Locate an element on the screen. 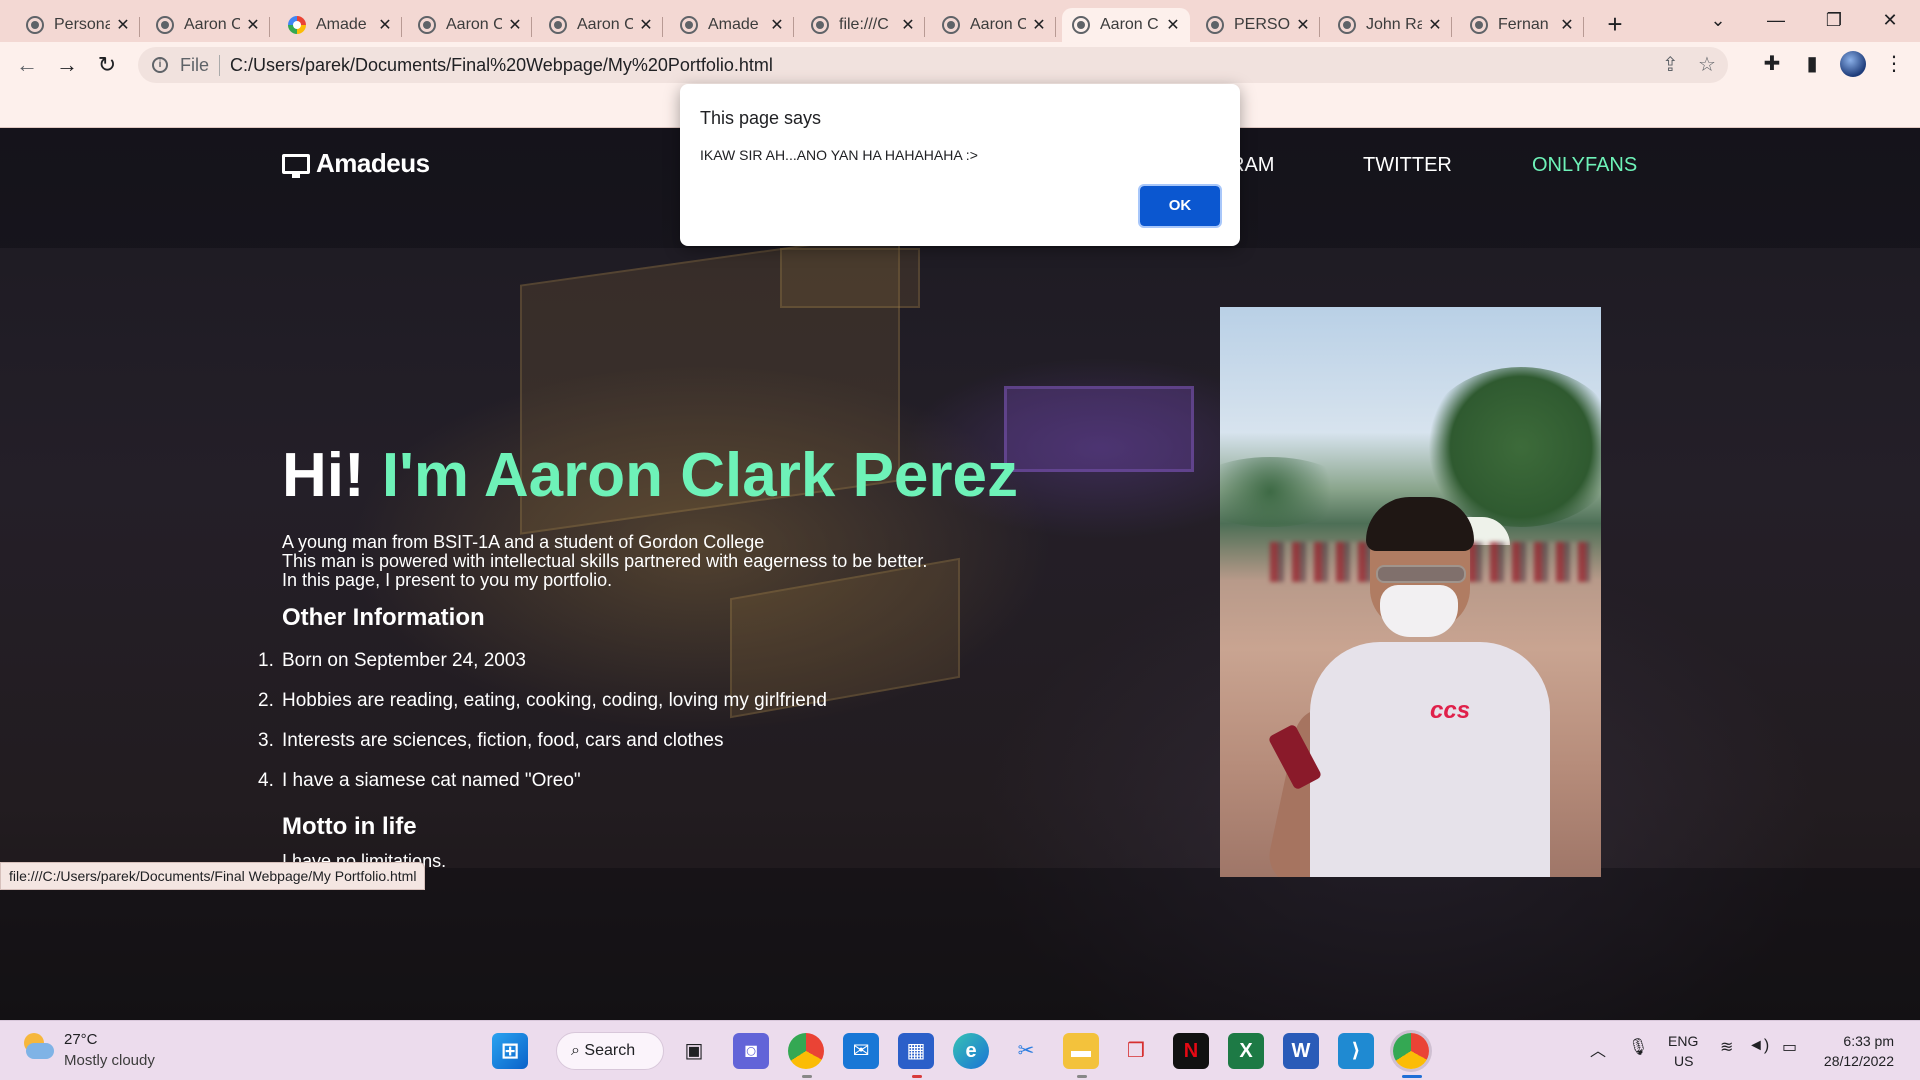 The width and height of the screenshot is (1920, 1080). browser-tab-active: Aaron C ✕ is located at coordinates (1126, 25).